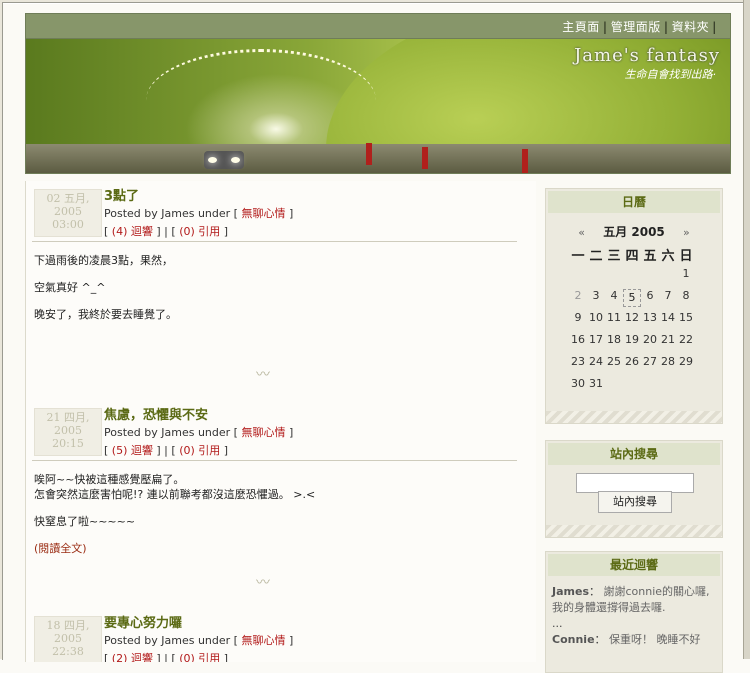  Describe the element at coordinates (573, 639) in the screenshot. I see `comment-author: Connie` at that location.